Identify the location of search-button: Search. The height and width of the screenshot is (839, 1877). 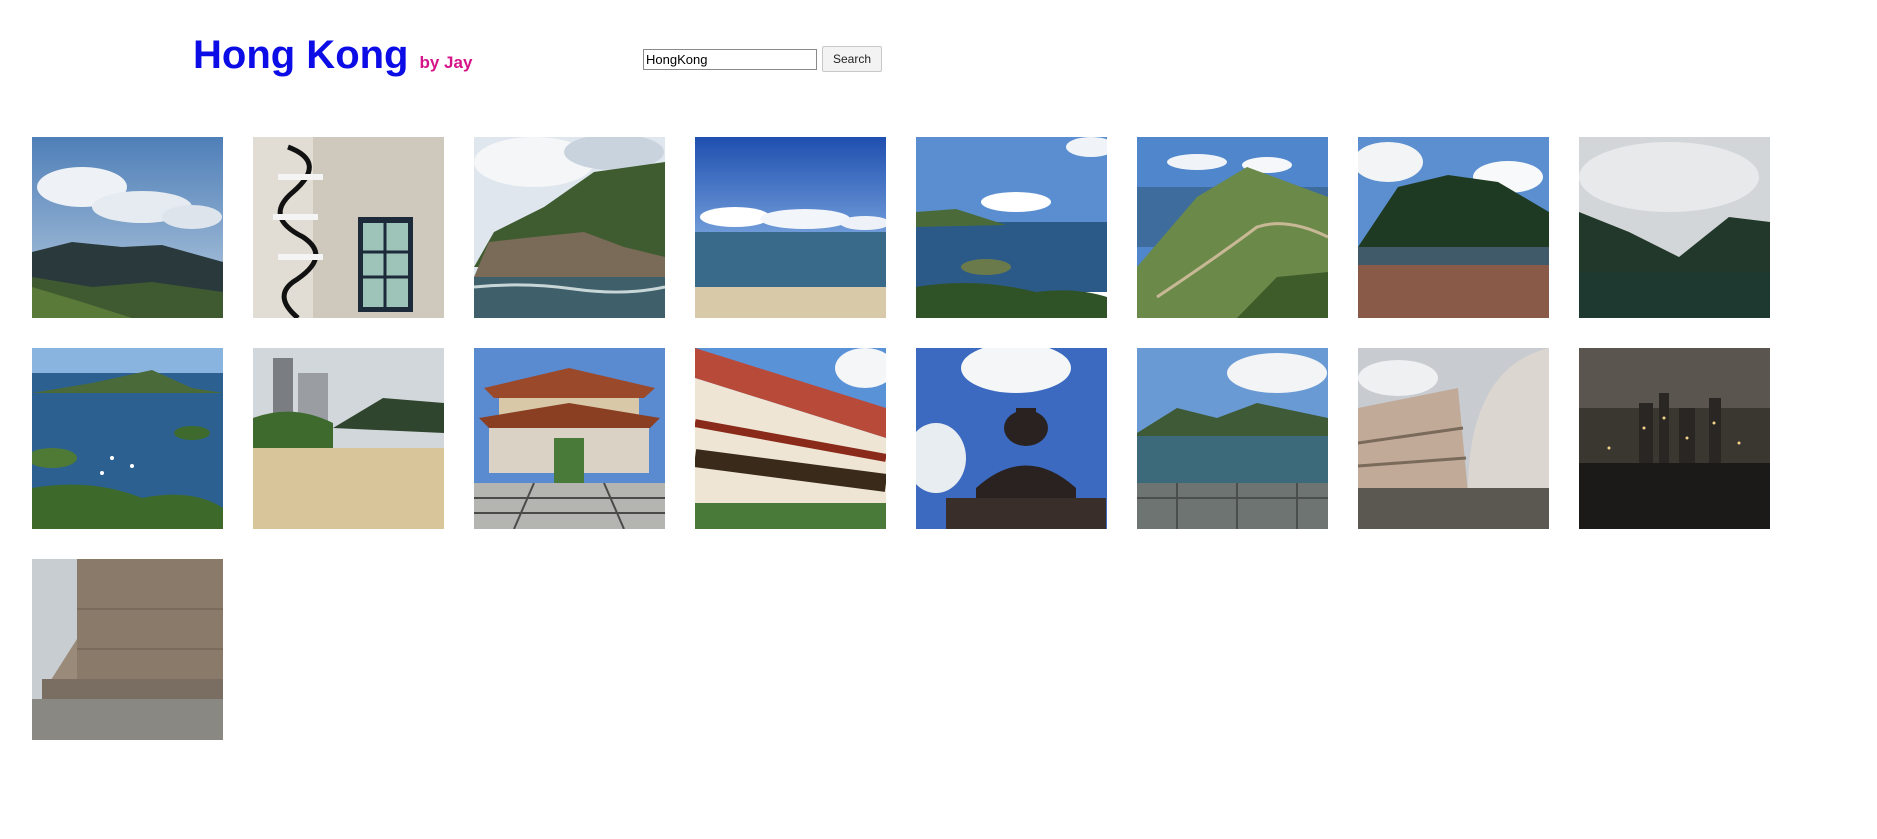
(852, 59).